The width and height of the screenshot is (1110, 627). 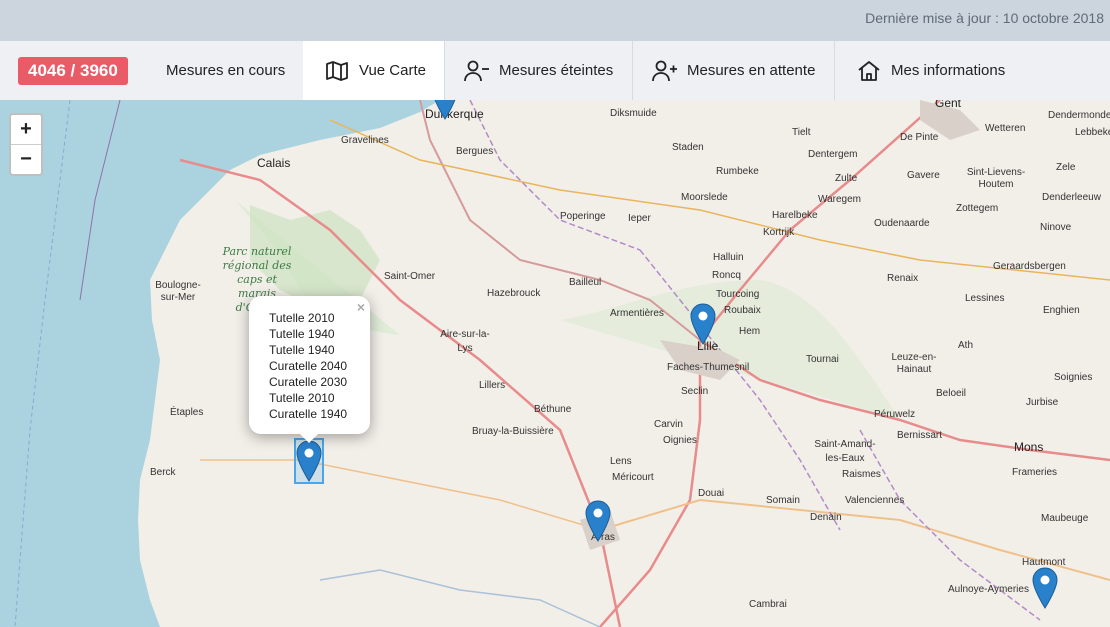 What do you see at coordinates (726, 275) in the screenshot?
I see `place-label: Roncq` at bounding box center [726, 275].